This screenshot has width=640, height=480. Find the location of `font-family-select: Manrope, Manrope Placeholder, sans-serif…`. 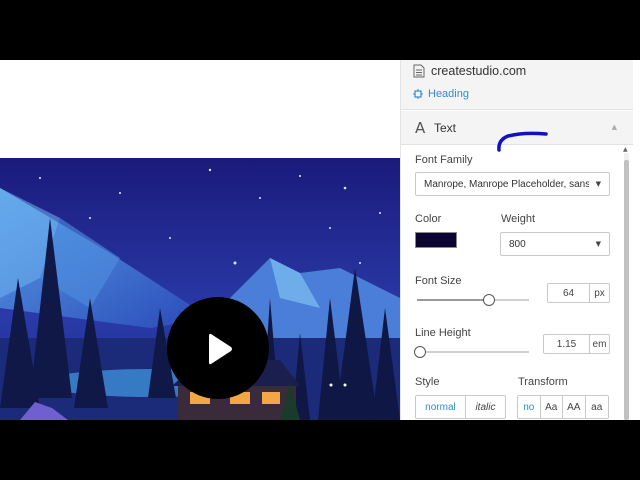

font-family-select: Manrope, Manrope Placeholder, sans-serif… is located at coordinates (512, 184).